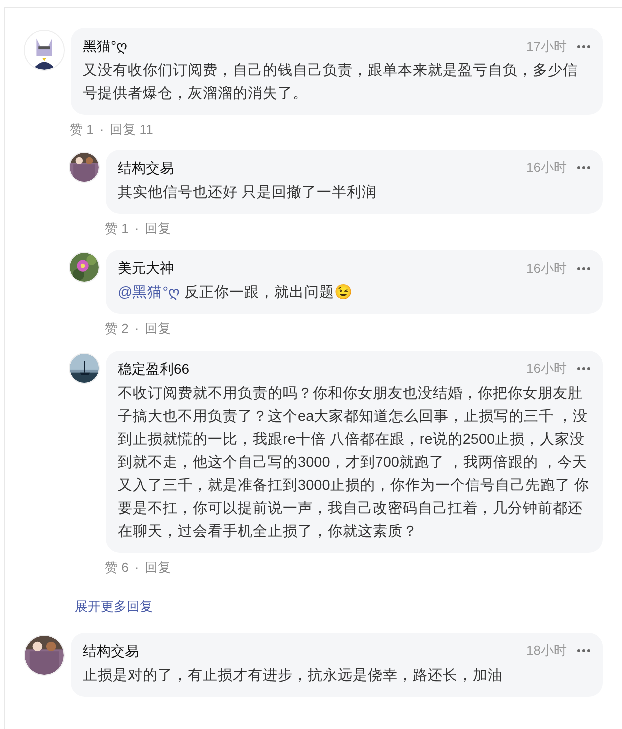  I want to click on timestamp: 18小时, so click(546, 651).